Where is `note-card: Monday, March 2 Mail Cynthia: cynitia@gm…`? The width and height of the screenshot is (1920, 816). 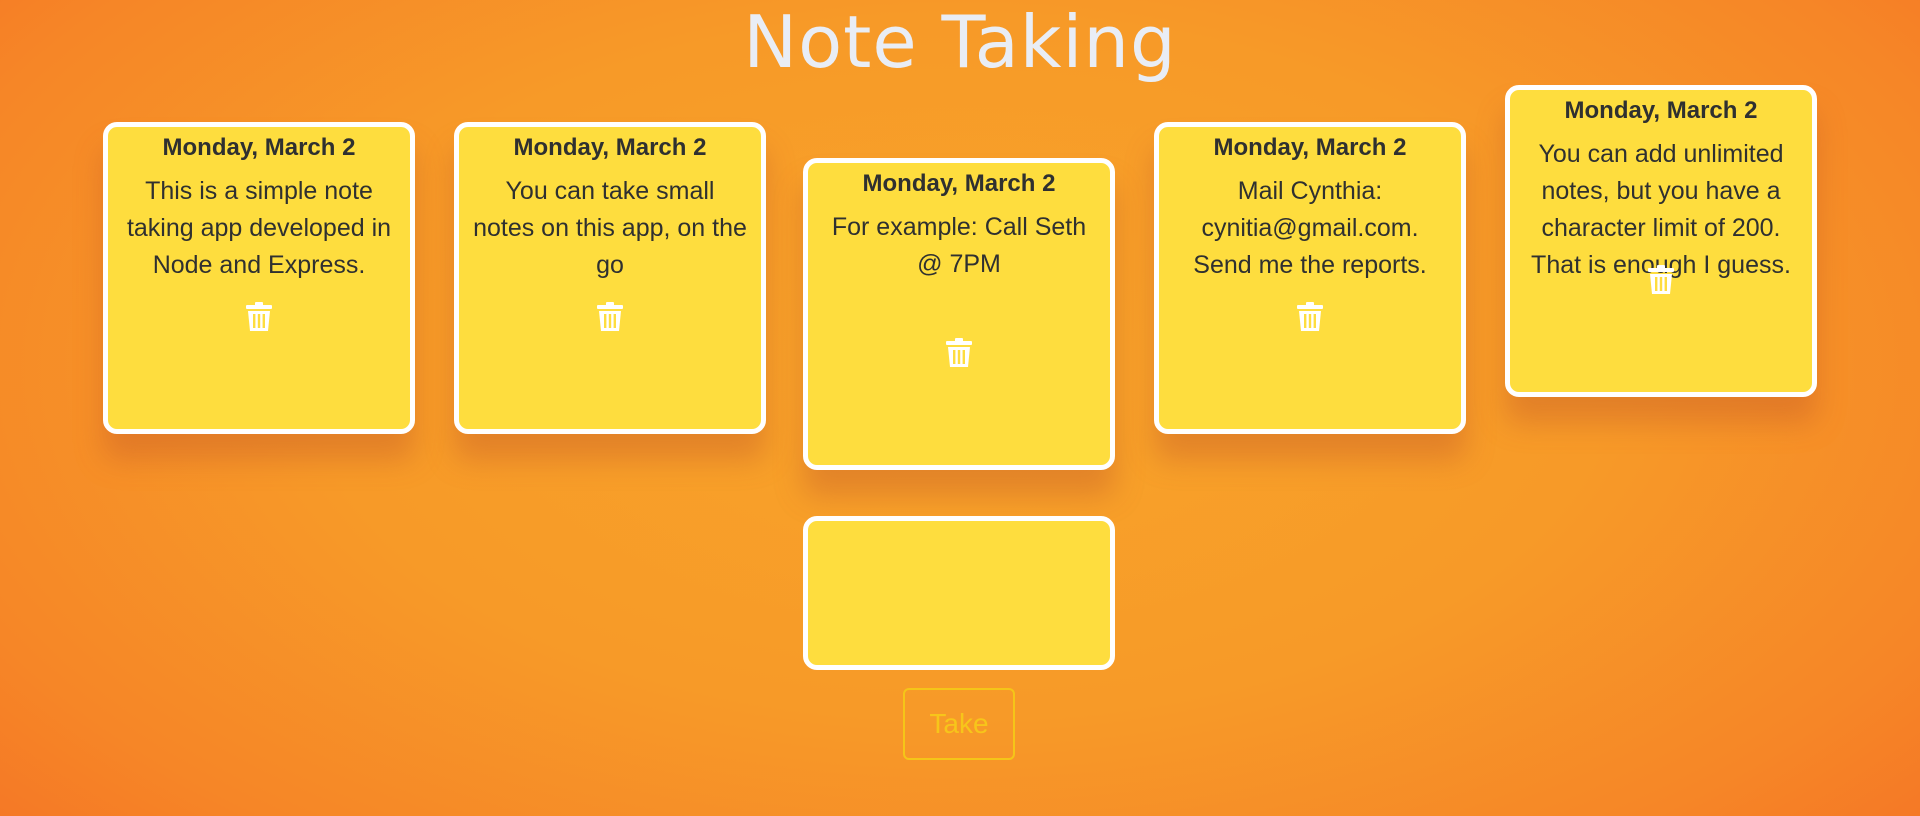 note-card: Monday, March 2 Mail Cynthia: cynitia@gm… is located at coordinates (1310, 278).